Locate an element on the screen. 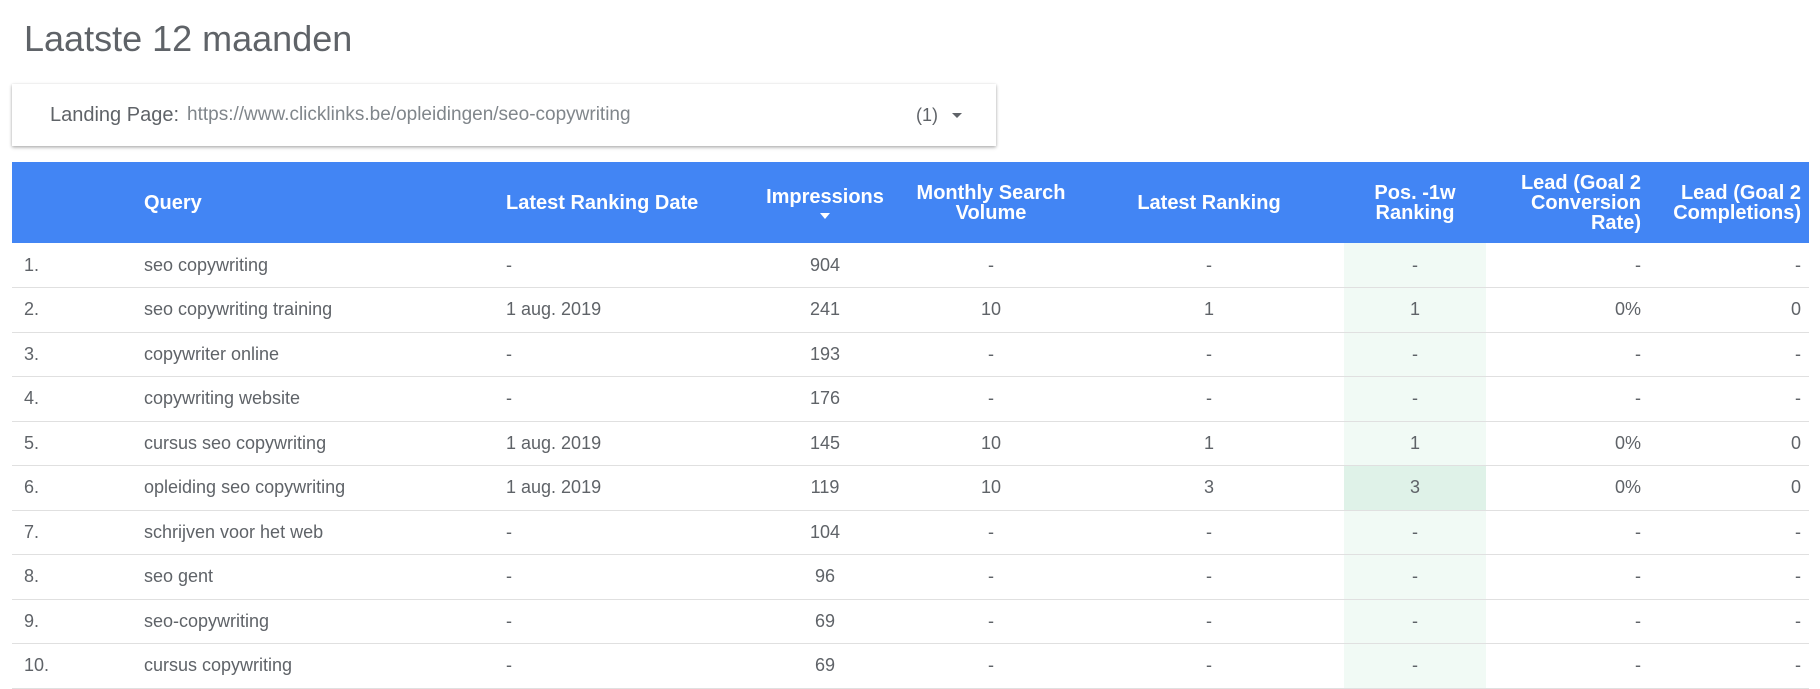  table-row: 8. seo gent - 96 - - - - - is located at coordinates (910, 576).